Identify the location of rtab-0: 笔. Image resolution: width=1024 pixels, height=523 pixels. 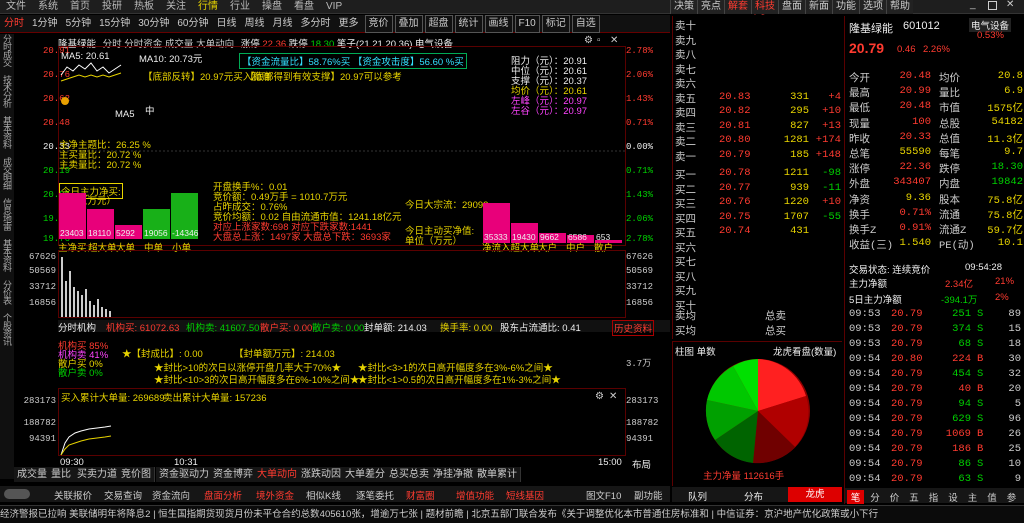
(855, 497).